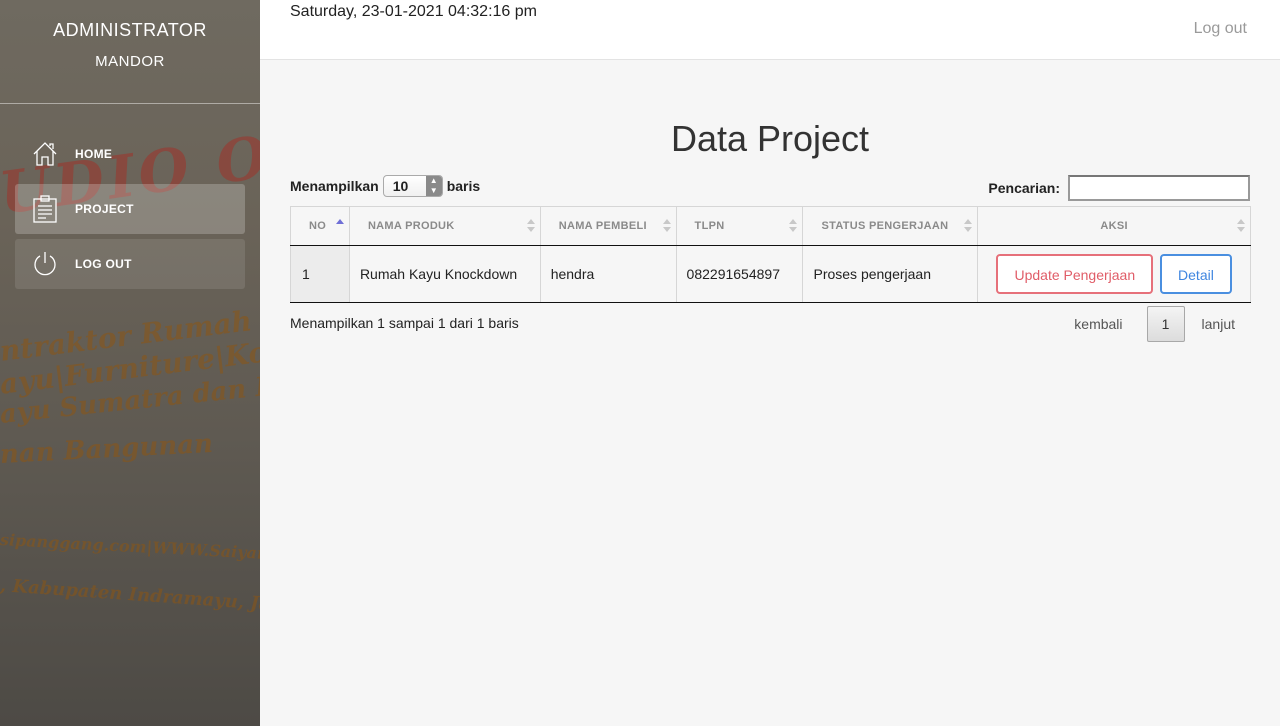 This screenshot has height=726, width=1280. I want to click on watermark-text: nan Bangunan, so click(107, 449).